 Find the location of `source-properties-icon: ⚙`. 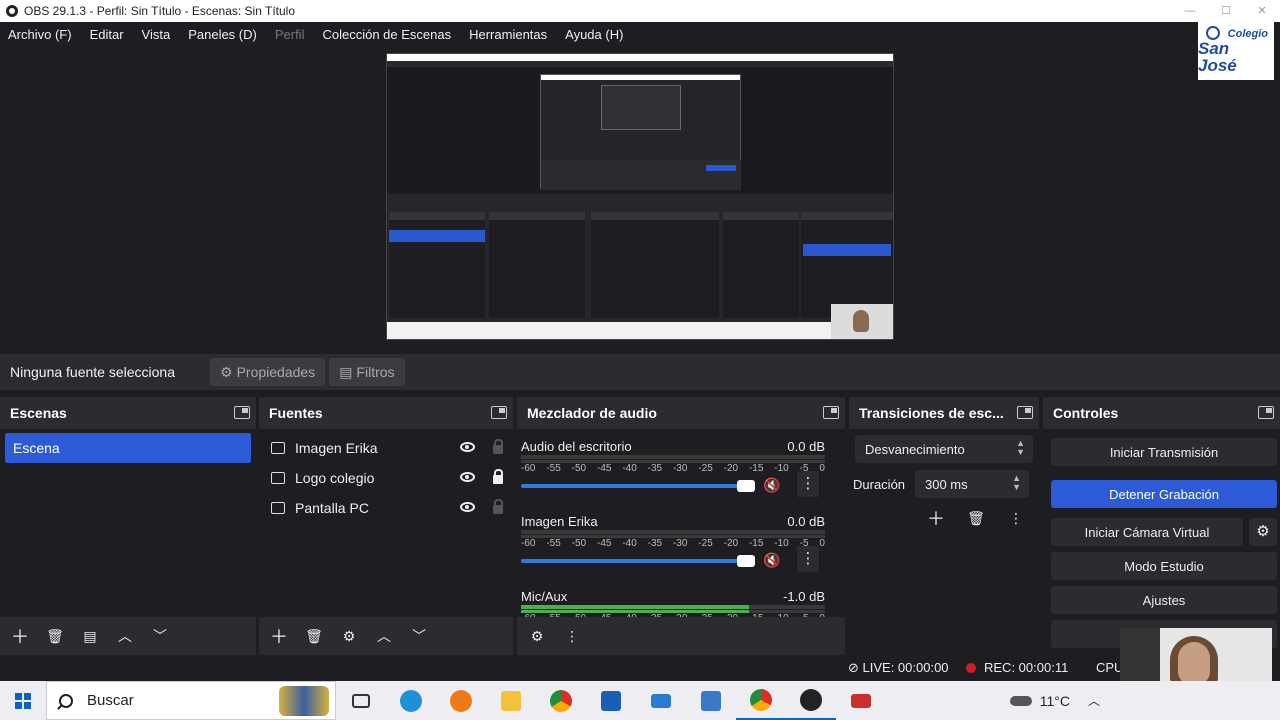

source-properties-icon: ⚙ is located at coordinates (349, 636).